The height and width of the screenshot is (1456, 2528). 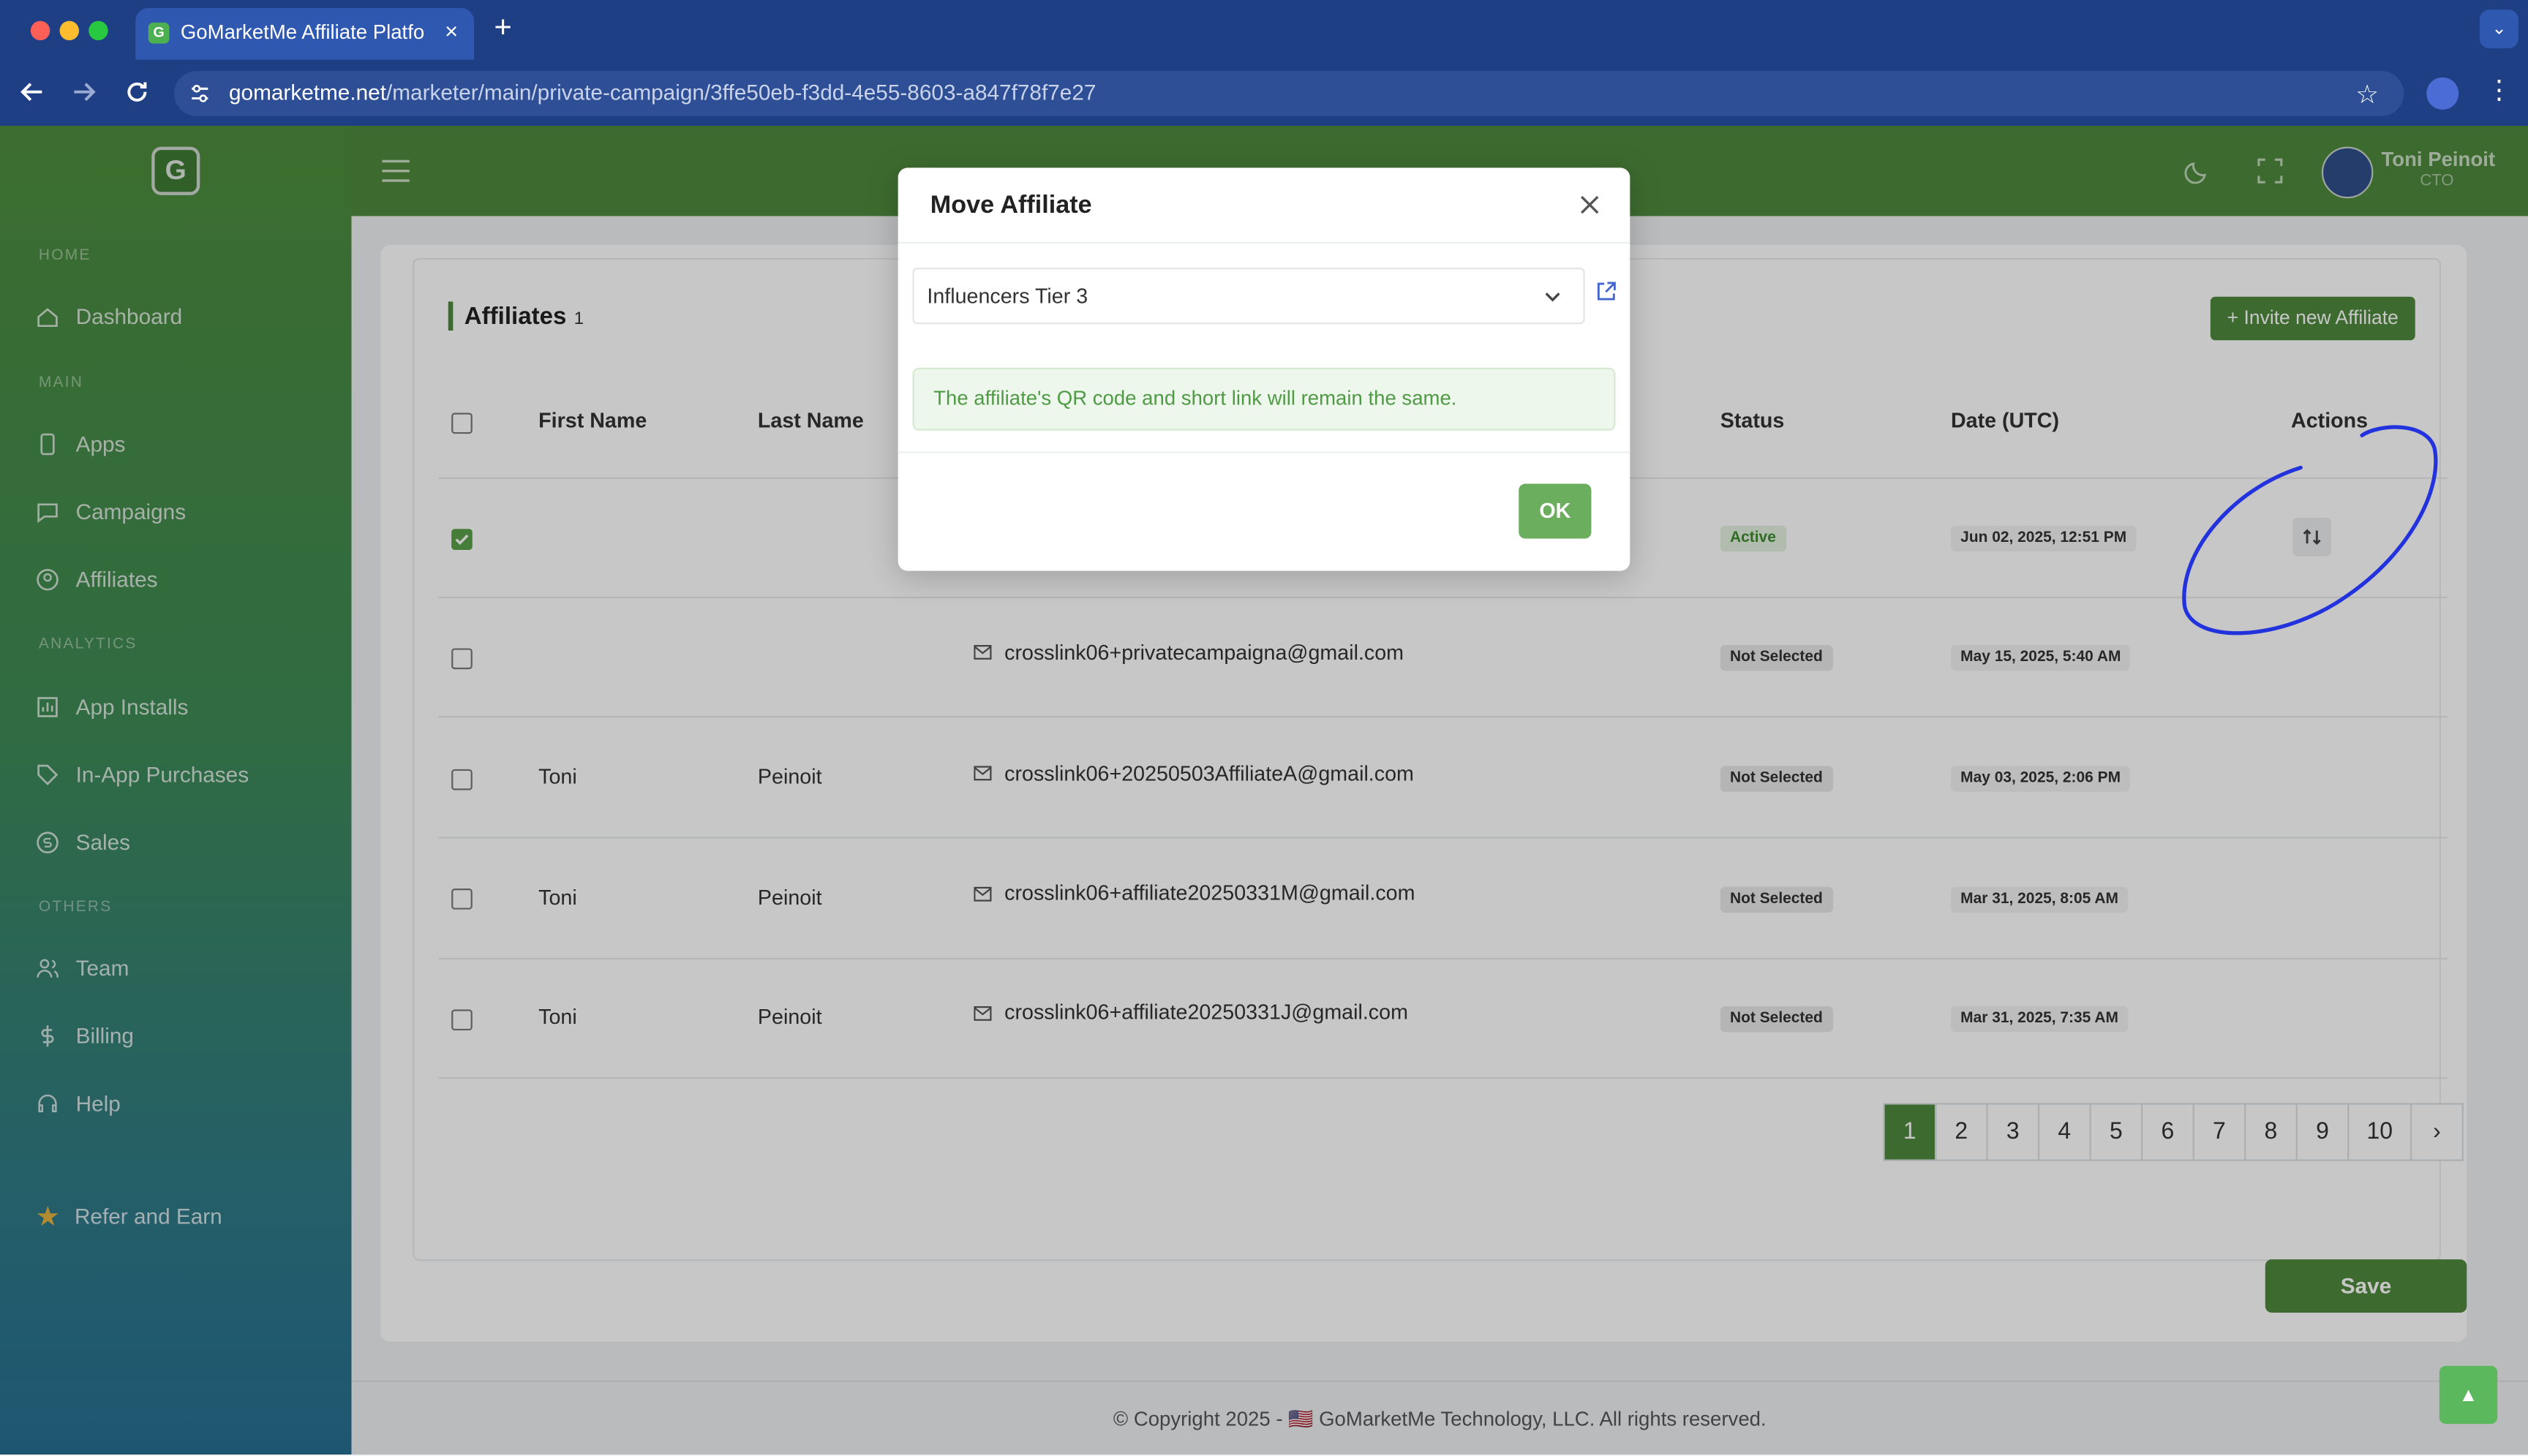 What do you see at coordinates (1264, 452) in the screenshot?
I see `modal-footer-divider` at bounding box center [1264, 452].